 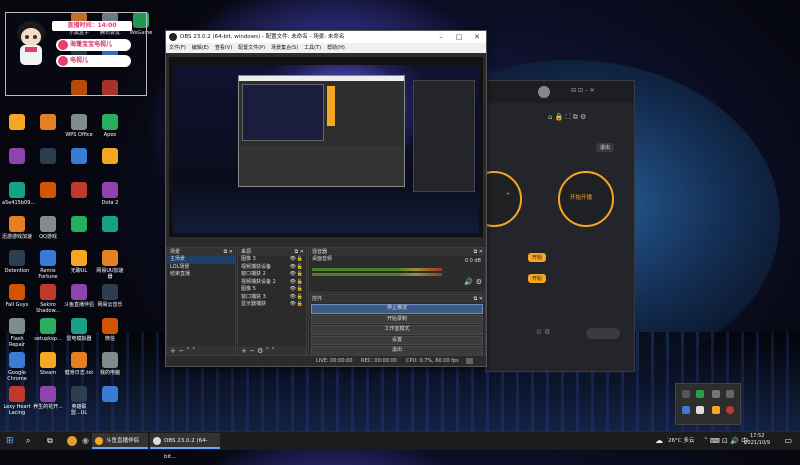 What do you see at coordinates (201, 268) in the screenshot?
I see `scene-item: LOL场景` at bounding box center [201, 268].